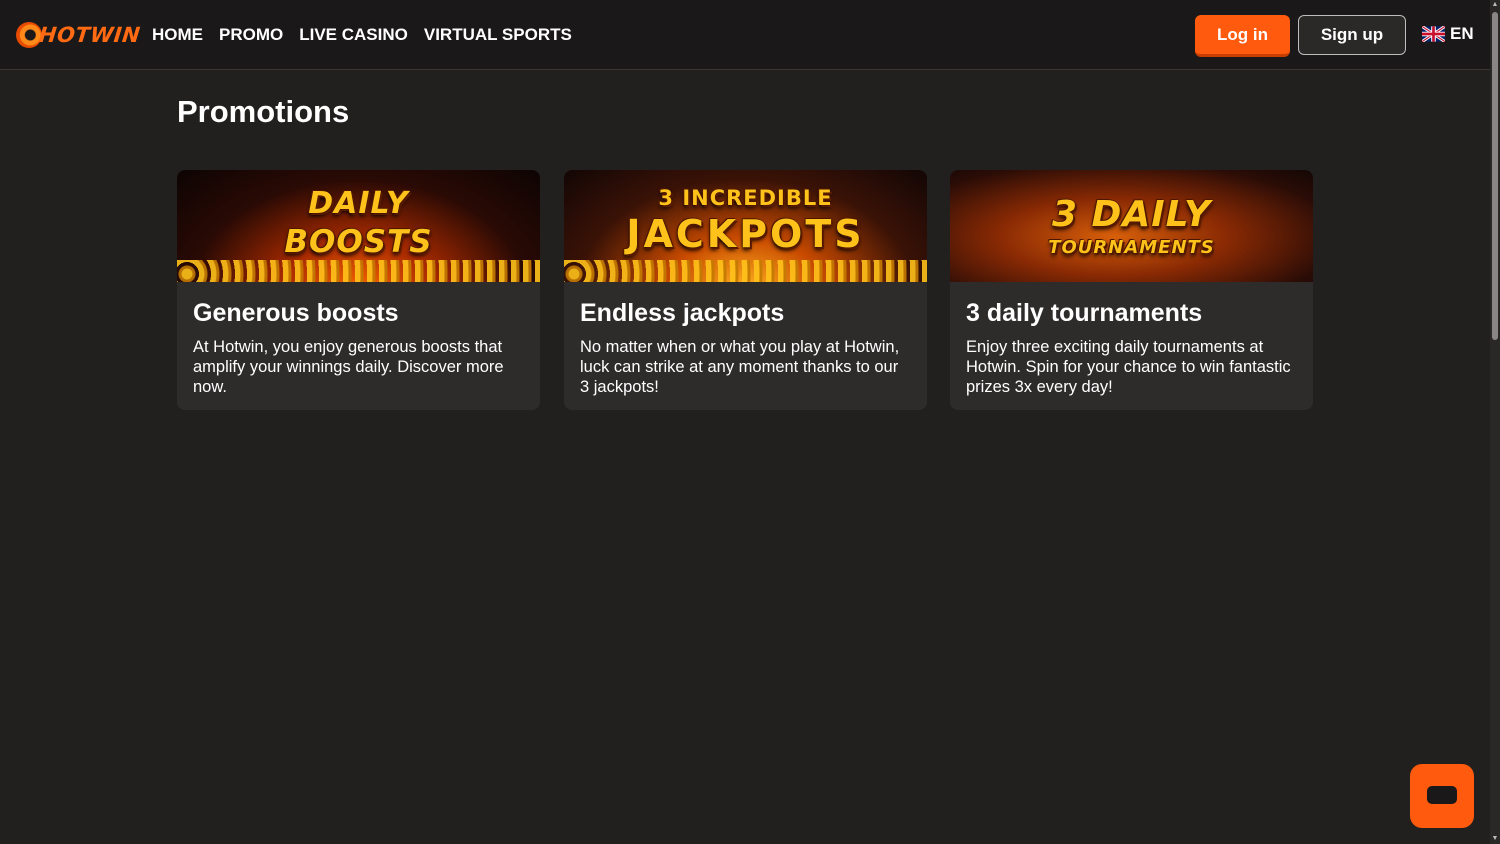  What do you see at coordinates (251, 35) in the screenshot?
I see `nav-promo: PROMO` at bounding box center [251, 35].